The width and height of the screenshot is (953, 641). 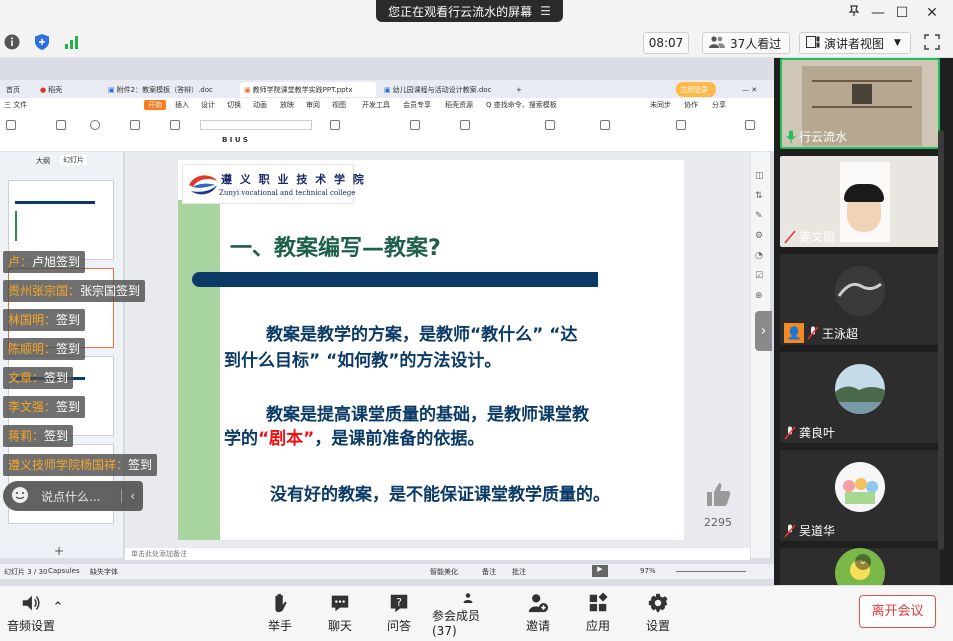 What do you see at coordinates (932, 42) in the screenshot?
I see `fullscreen-icon` at bounding box center [932, 42].